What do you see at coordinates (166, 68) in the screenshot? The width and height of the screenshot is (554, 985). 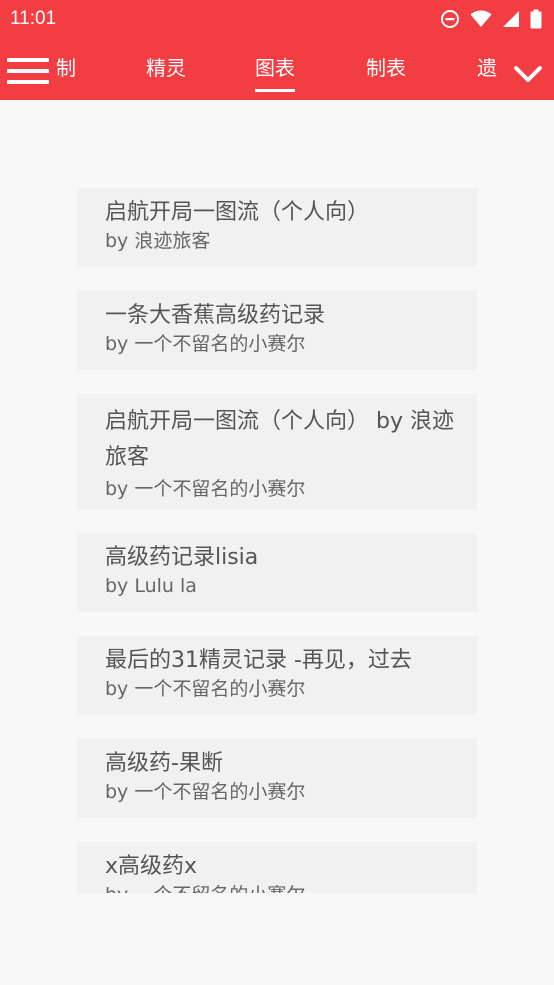 I see `tab-label: 精灵` at bounding box center [166, 68].